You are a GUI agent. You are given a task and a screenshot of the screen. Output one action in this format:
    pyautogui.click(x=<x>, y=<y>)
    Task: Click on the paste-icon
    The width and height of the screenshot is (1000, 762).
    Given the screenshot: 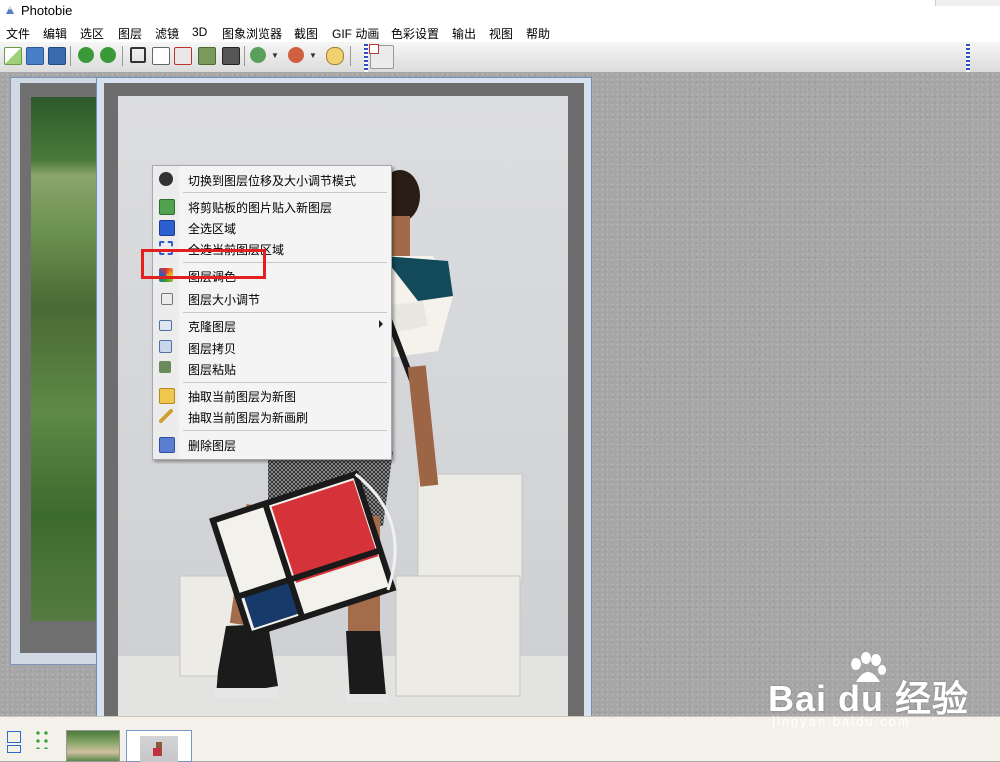 What is the action you would take?
    pyautogui.click(x=207, y=56)
    